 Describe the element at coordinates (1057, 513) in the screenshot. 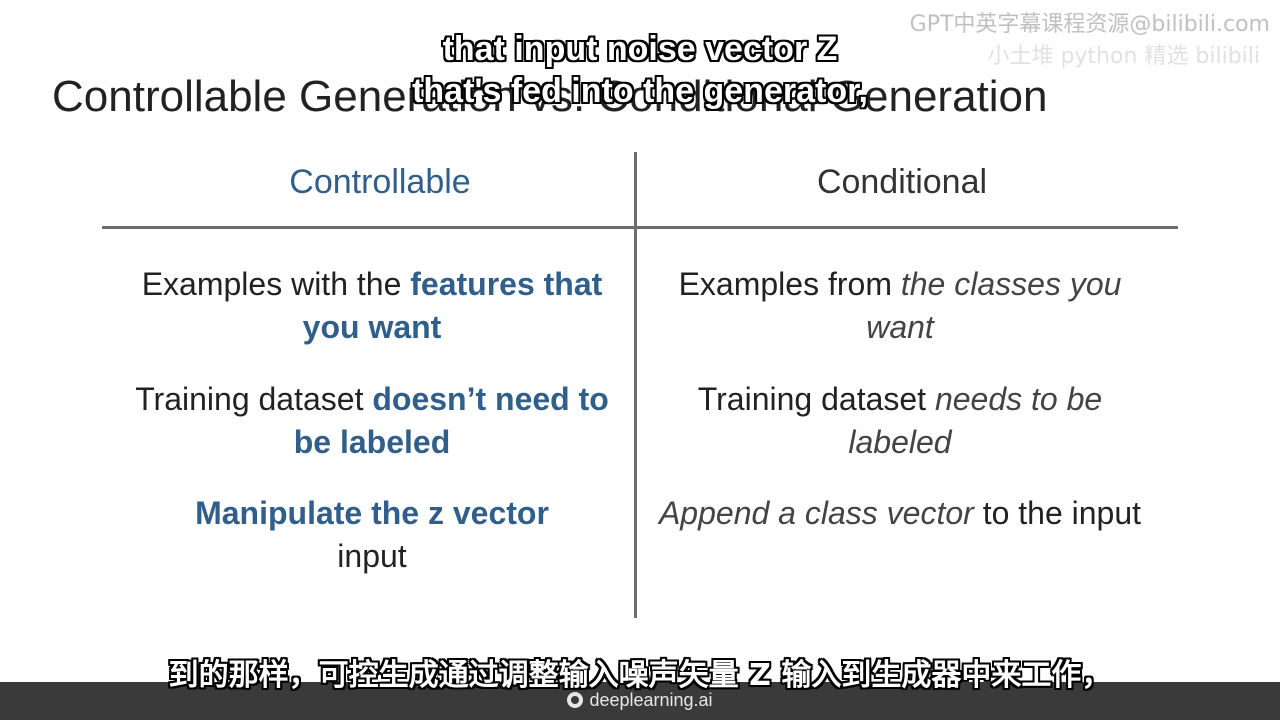

I see `cell-text: to the input` at that location.